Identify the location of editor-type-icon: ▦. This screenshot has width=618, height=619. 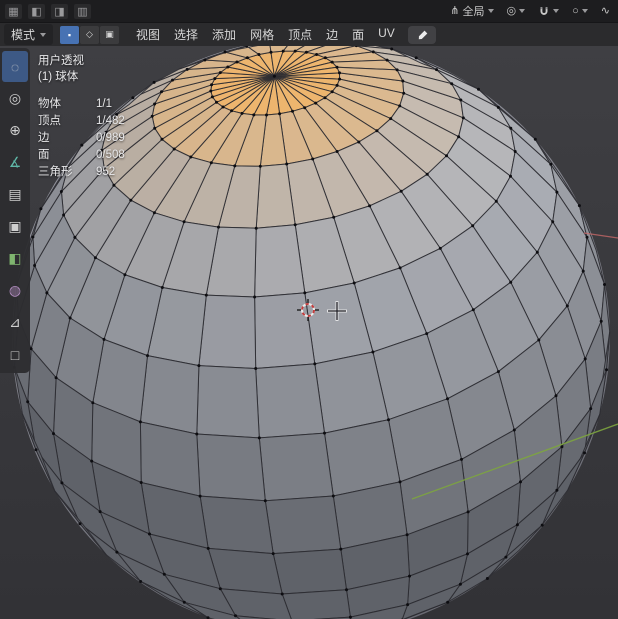
(13, 11).